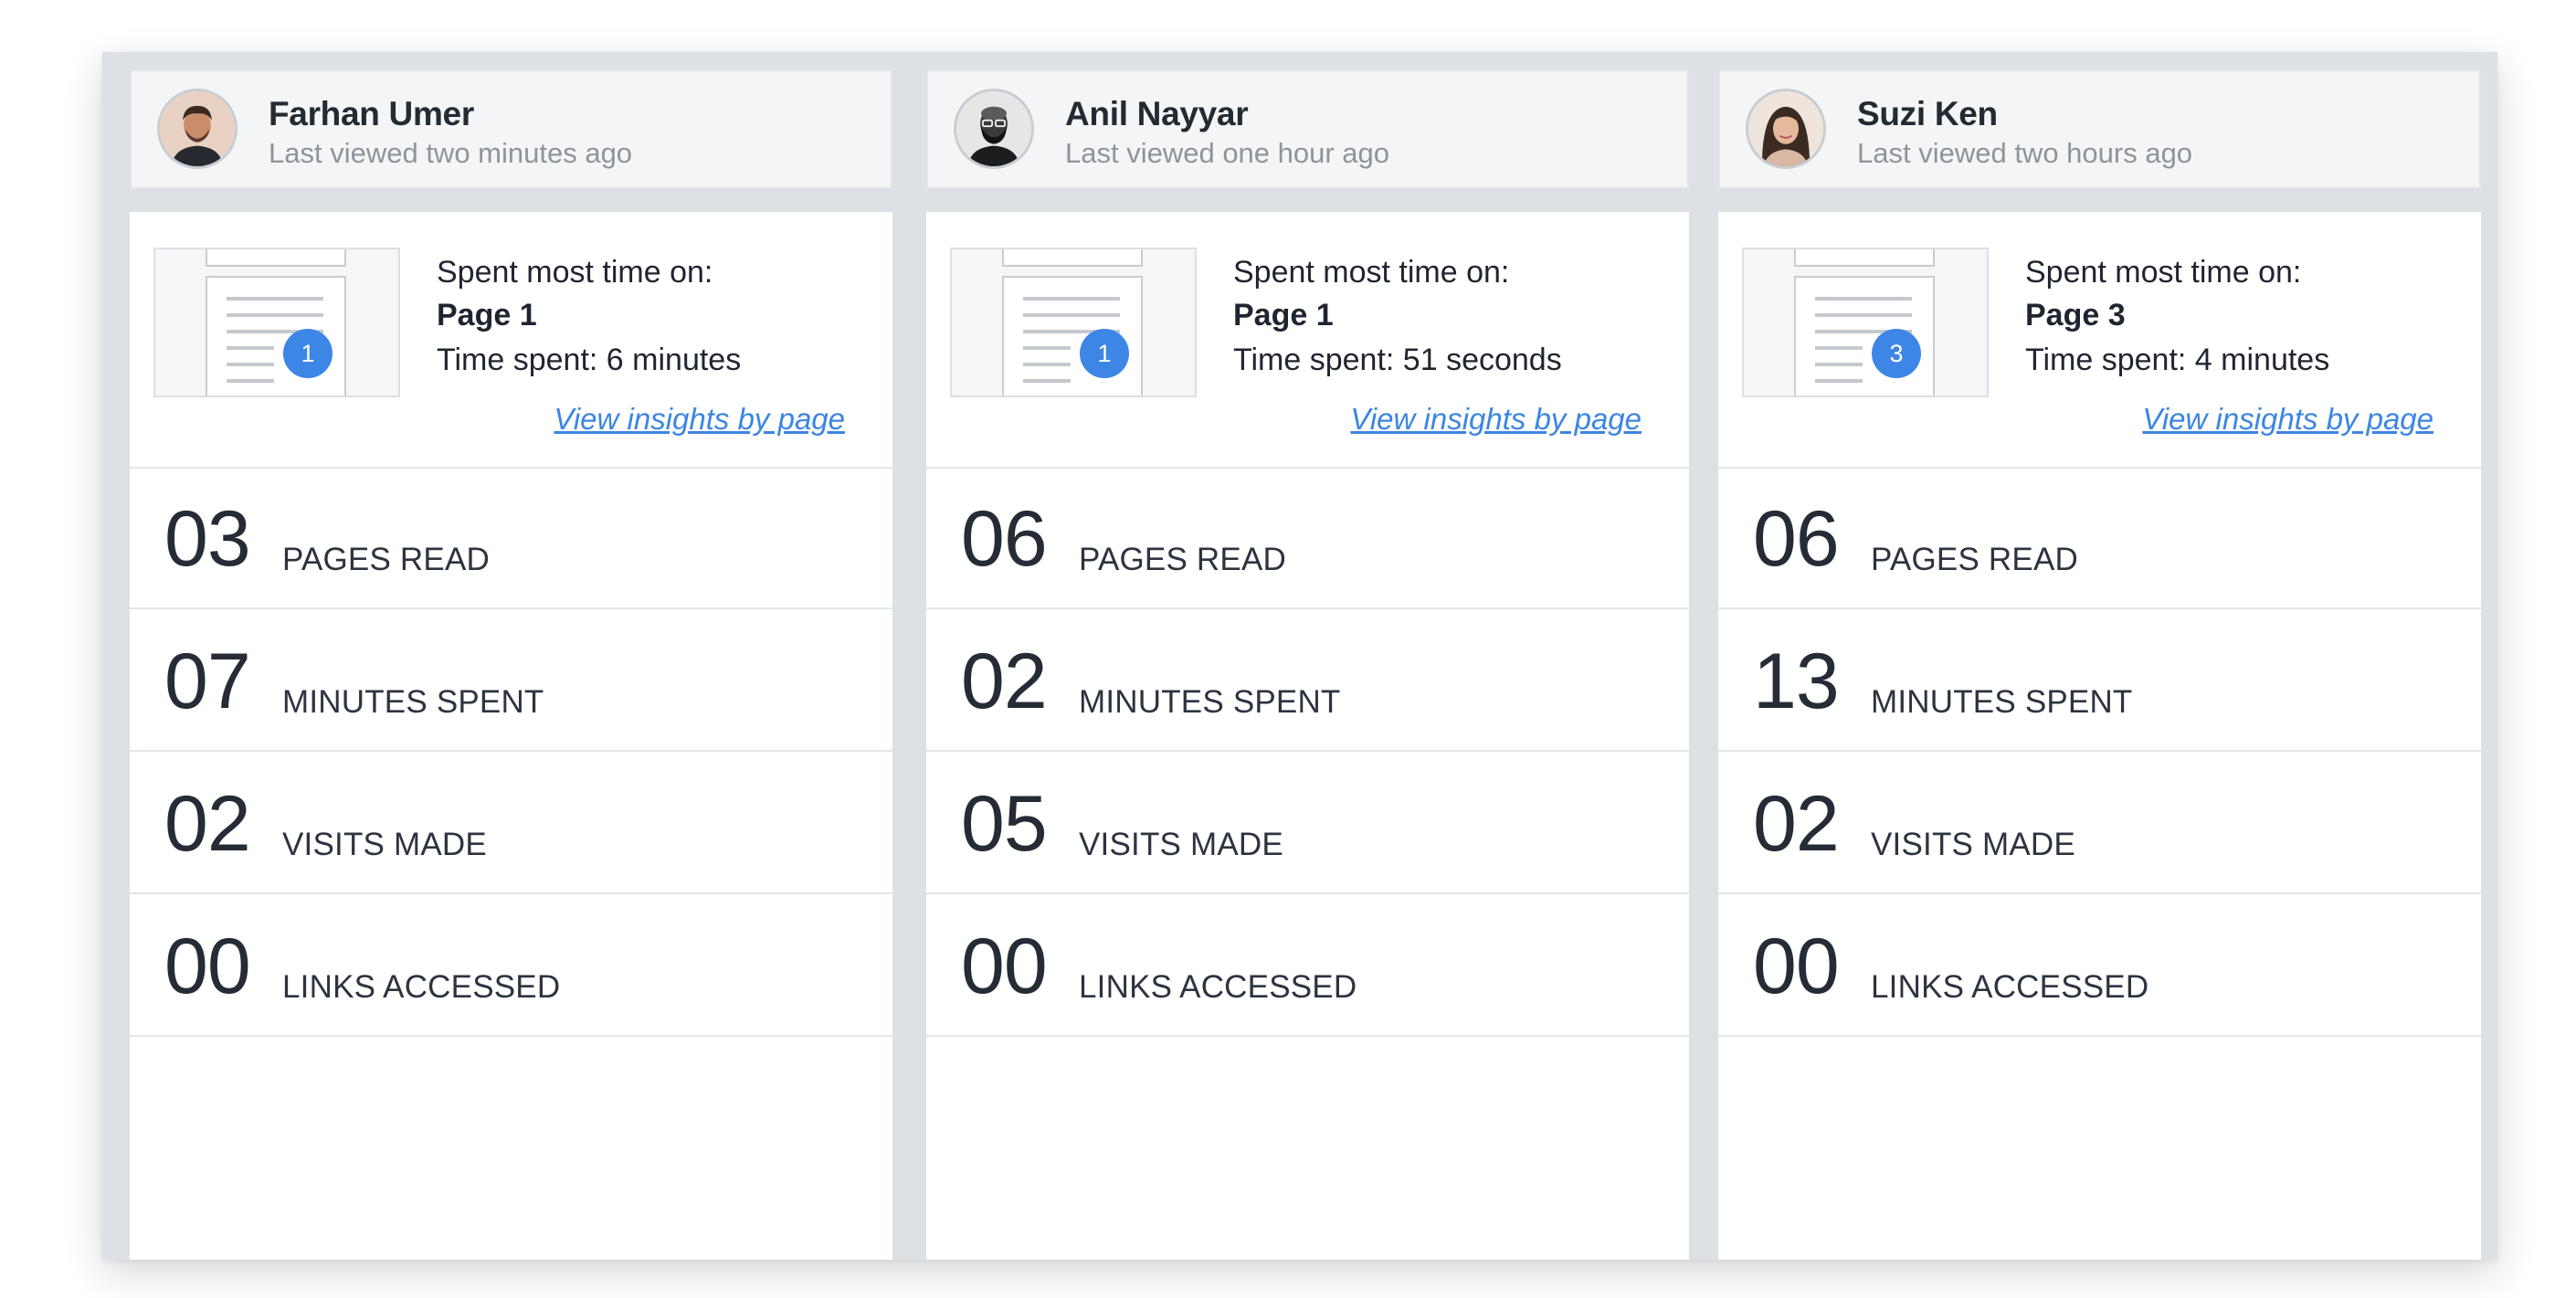 Image resolution: width=2576 pixels, height=1298 pixels. I want to click on most-viewed-page: Page 3, so click(2075, 315).